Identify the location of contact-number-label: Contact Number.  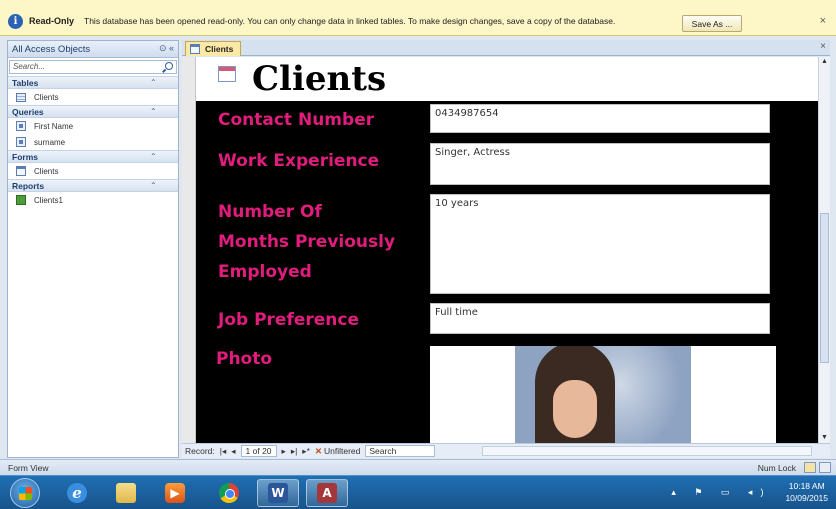
(296, 120).